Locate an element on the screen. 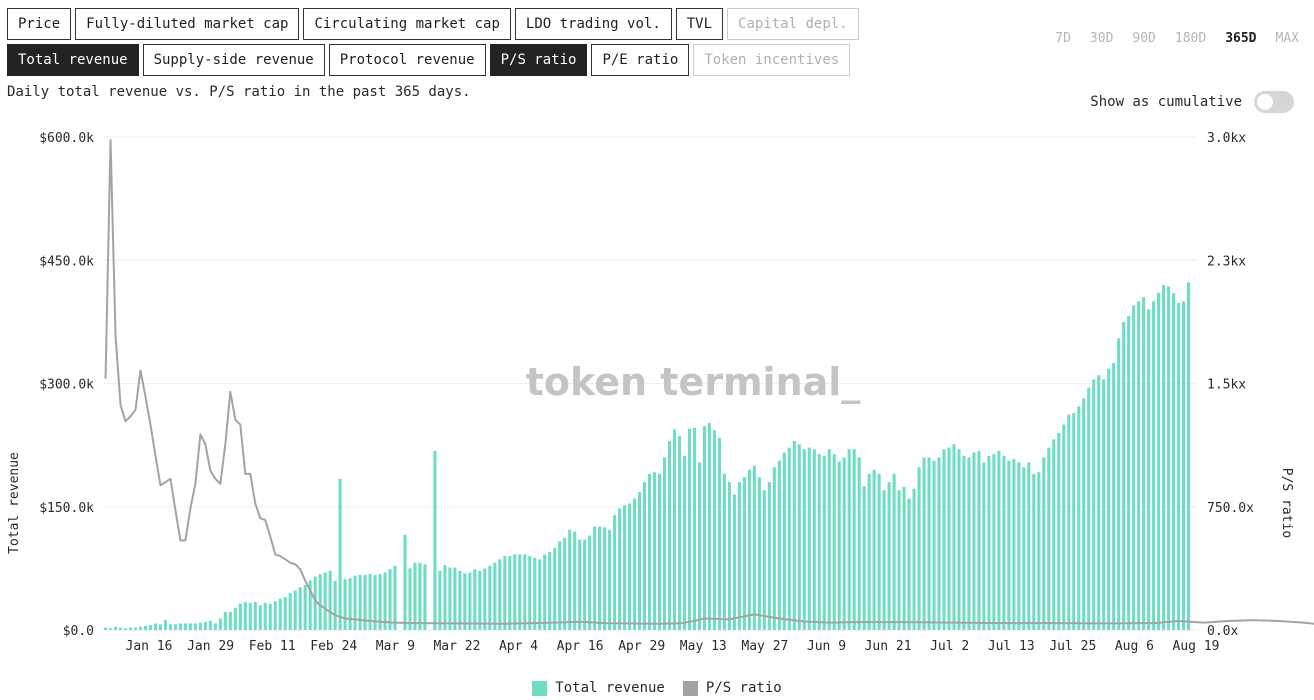  tab-supply-side-revenue: Supply-side revenue is located at coordinates (233, 60).